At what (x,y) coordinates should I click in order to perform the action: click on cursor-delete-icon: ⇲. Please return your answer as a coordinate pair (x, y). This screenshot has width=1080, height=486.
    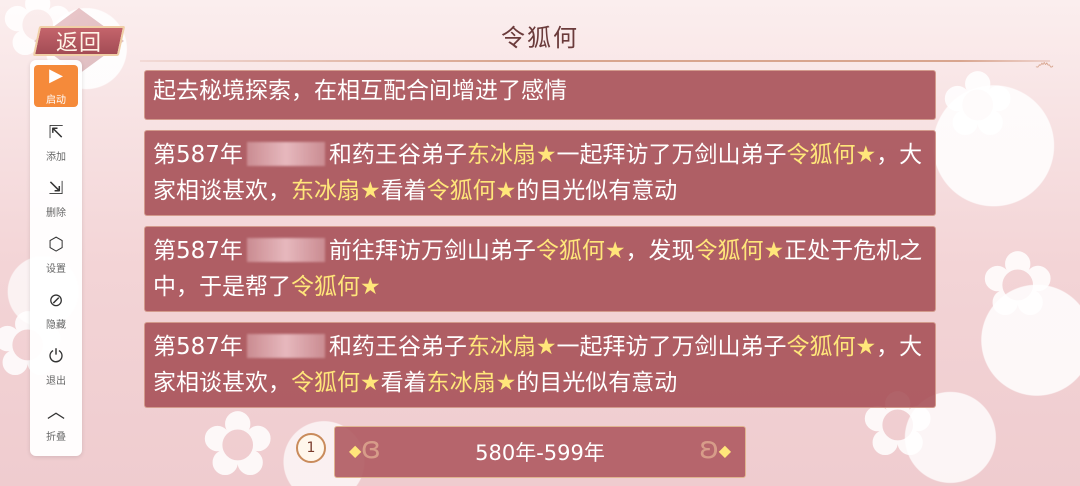
    Looking at the image, I should click on (56, 188).